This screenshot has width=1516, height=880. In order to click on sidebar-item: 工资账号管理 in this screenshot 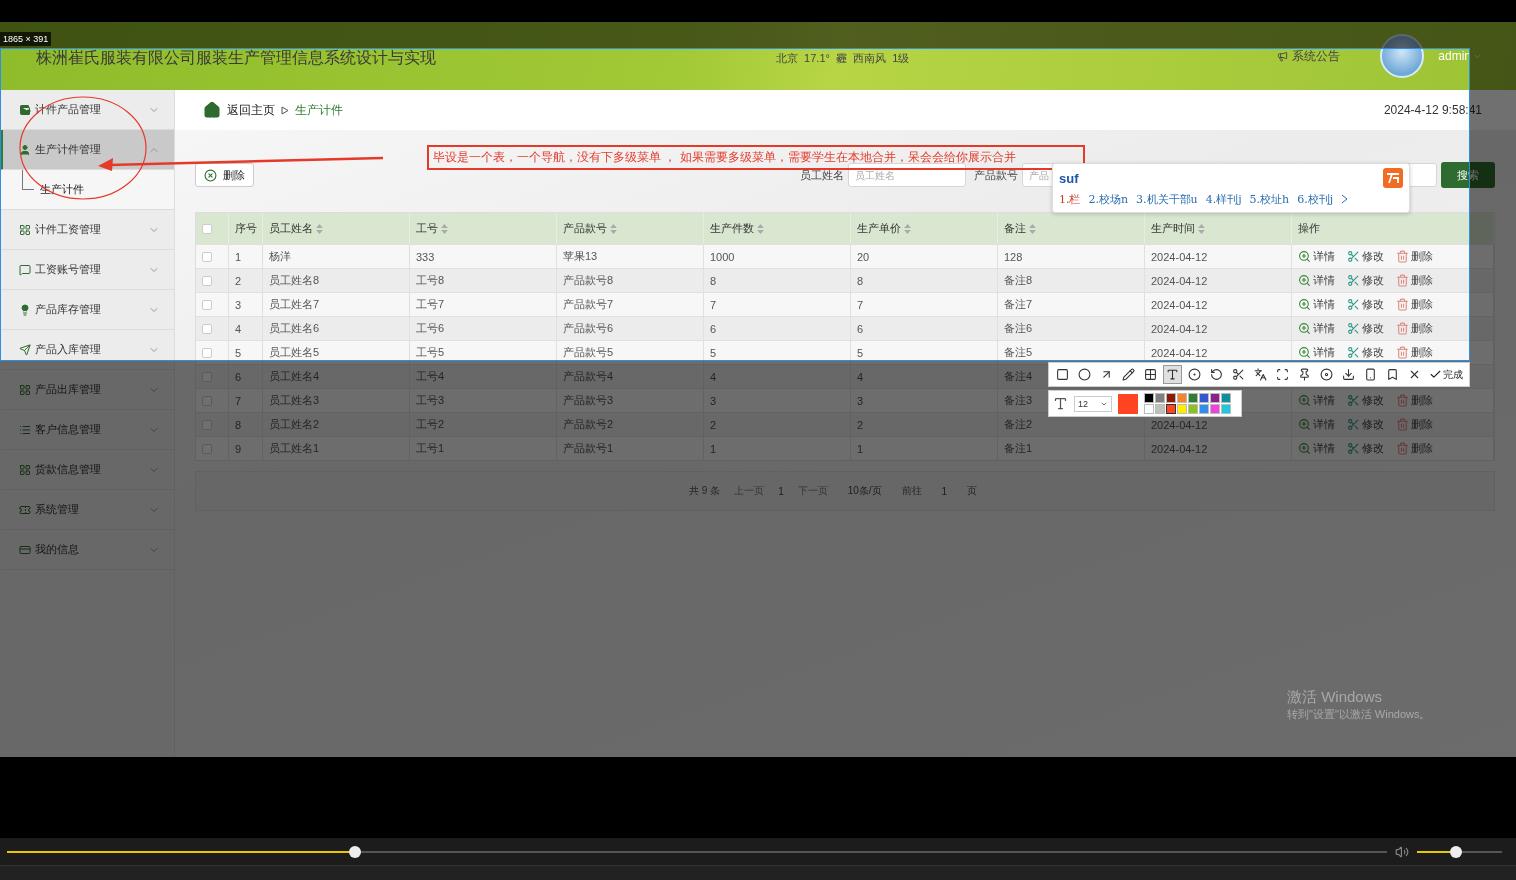, I will do `click(87, 270)`.